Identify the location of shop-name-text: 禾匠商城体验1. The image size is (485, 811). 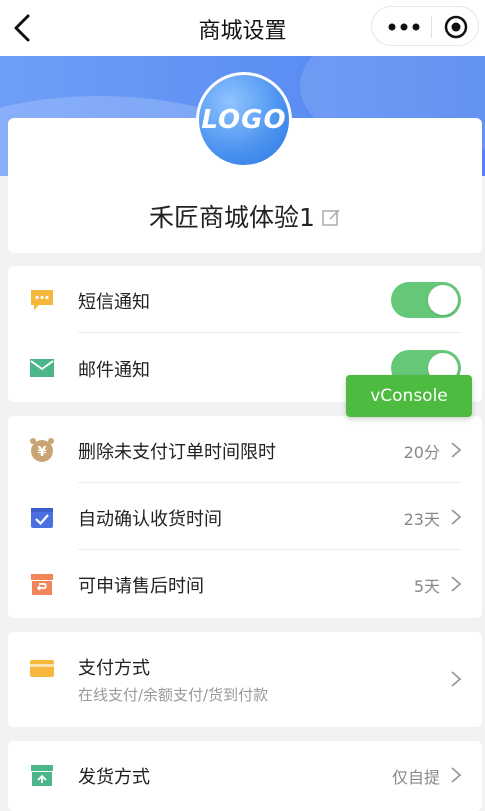
(232, 217).